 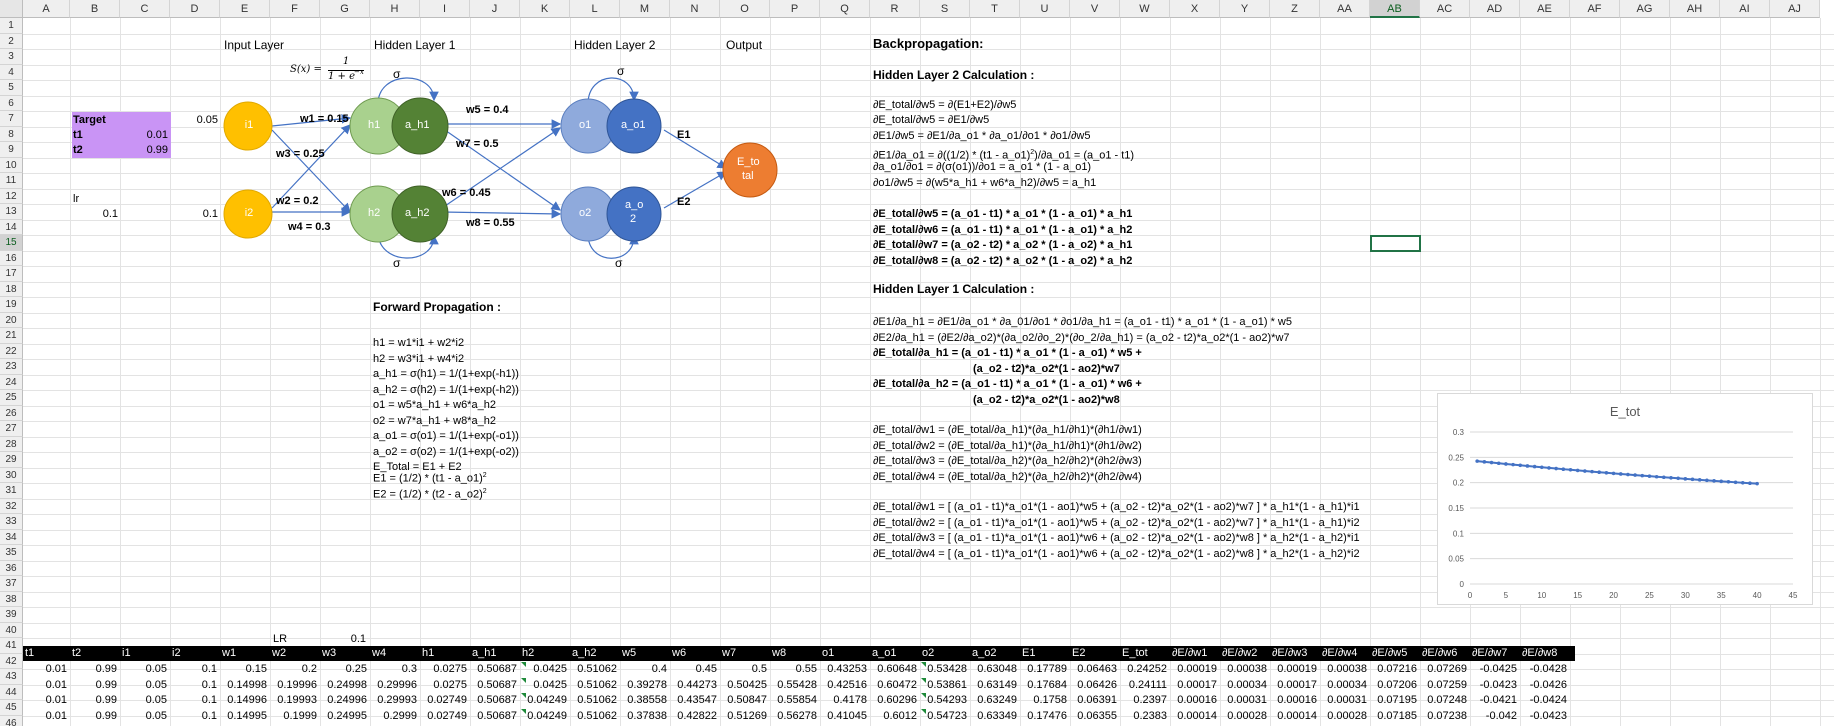 What do you see at coordinates (434, 405) in the screenshot?
I see `forward-line: o1 = w5*a_h1 + w6*a_h2` at bounding box center [434, 405].